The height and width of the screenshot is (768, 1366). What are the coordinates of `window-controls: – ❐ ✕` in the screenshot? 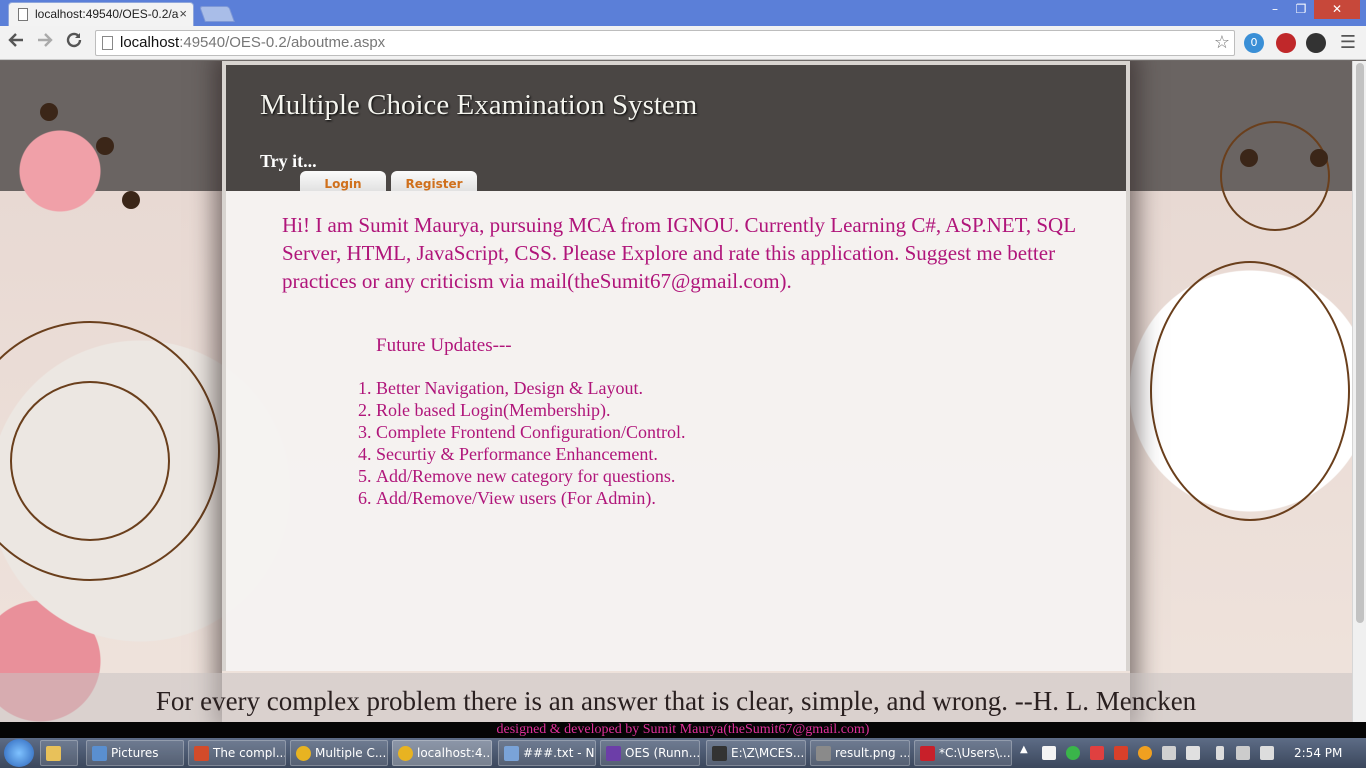 It's located at (1311, 10).